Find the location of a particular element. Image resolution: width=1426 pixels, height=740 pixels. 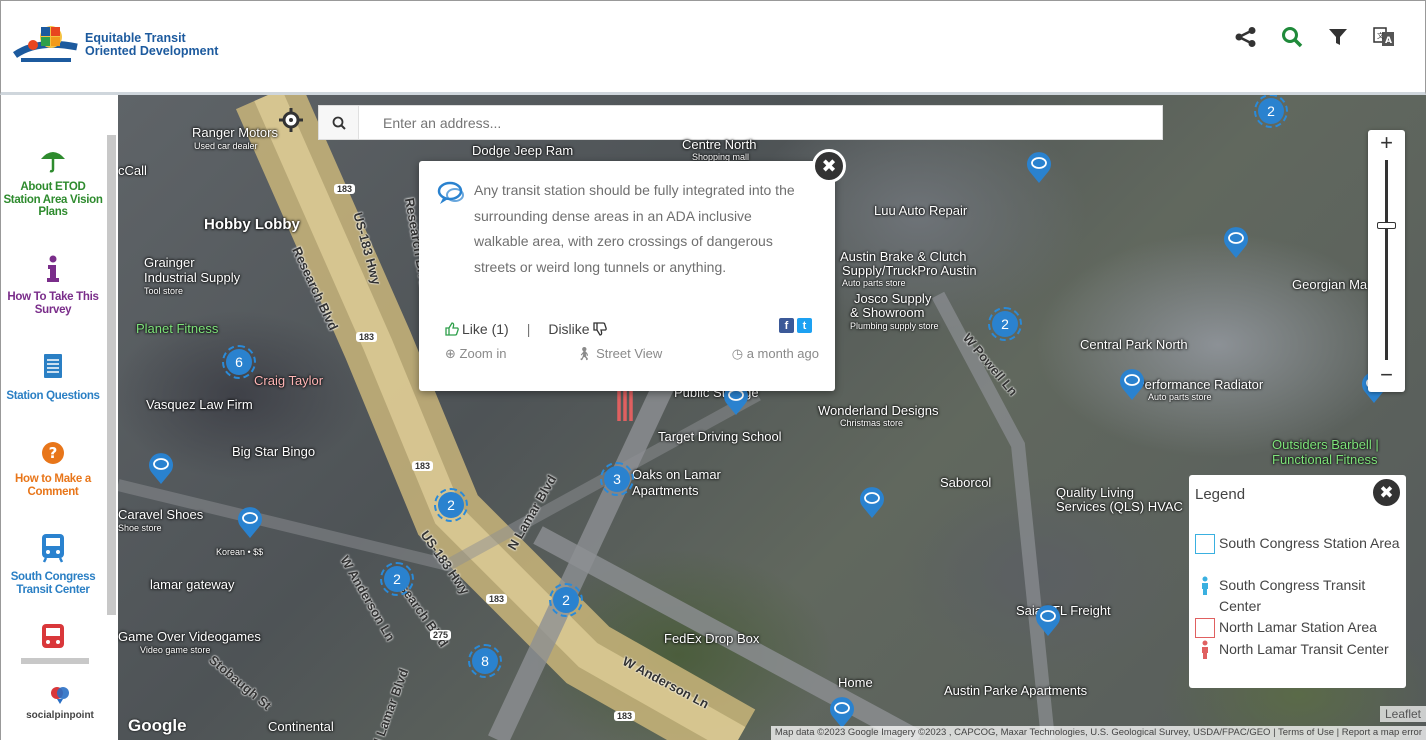

map-label: Supply/TruckPro Austin is located at coordinates (909, 270).